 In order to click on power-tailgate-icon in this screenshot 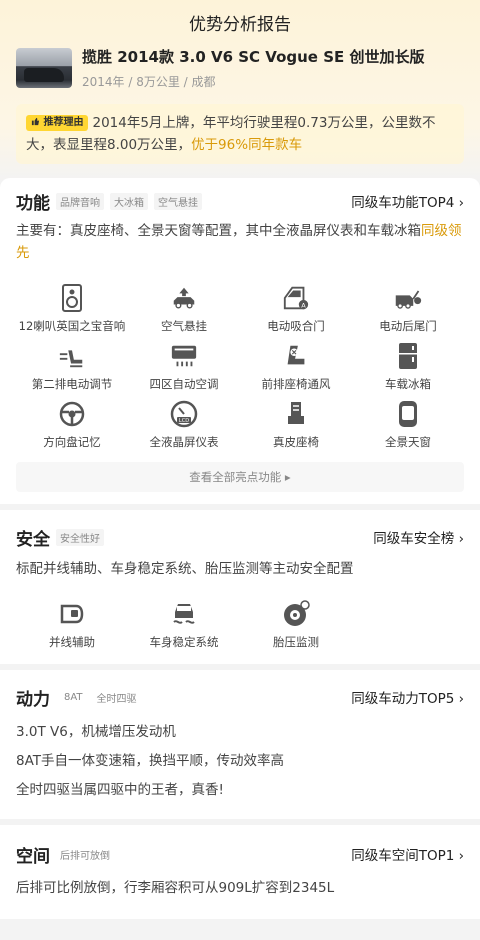, I will do `click(408, 298)`.